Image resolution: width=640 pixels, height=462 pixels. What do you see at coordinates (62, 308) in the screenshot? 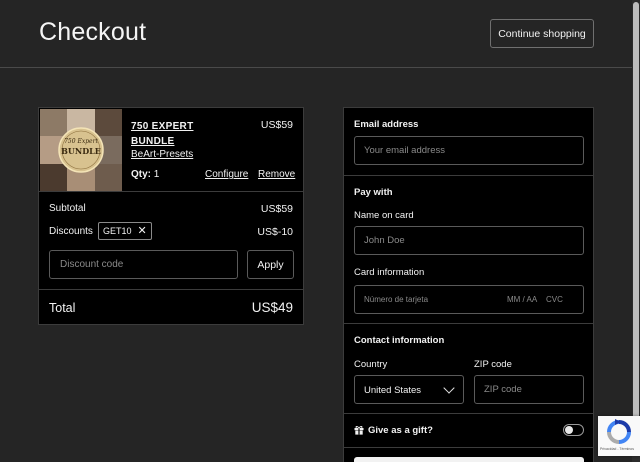
I see `total-label: Total` at bounding box center [62, 308].